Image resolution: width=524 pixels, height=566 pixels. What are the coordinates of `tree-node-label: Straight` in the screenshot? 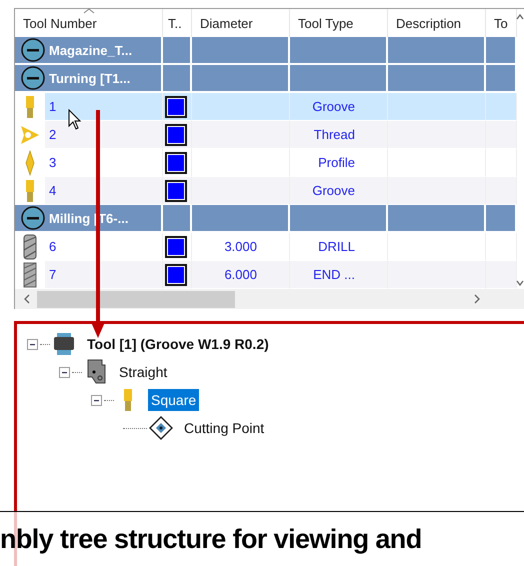 It's located at (143, 372).